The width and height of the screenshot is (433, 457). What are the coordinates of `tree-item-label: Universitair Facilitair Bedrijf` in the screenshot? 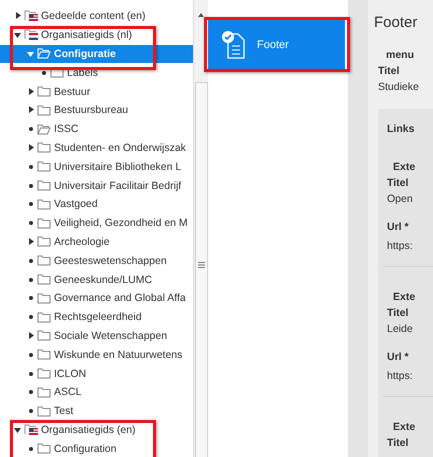 It's located at (118, 186).